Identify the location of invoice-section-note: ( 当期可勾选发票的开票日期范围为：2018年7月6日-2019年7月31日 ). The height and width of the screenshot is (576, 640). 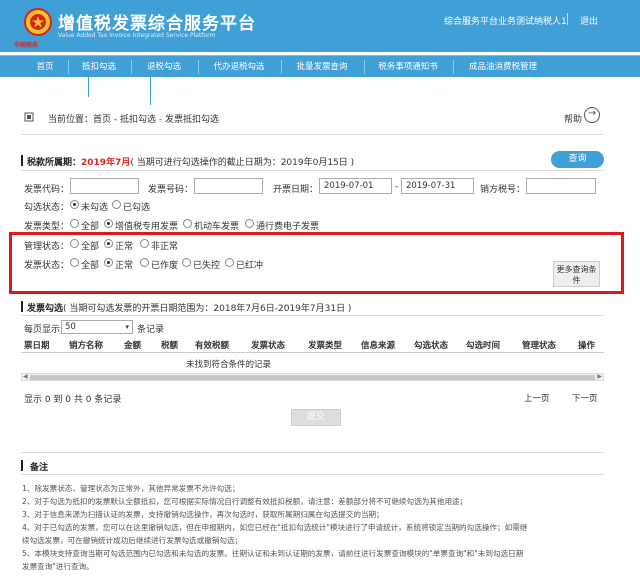
(207, 309).